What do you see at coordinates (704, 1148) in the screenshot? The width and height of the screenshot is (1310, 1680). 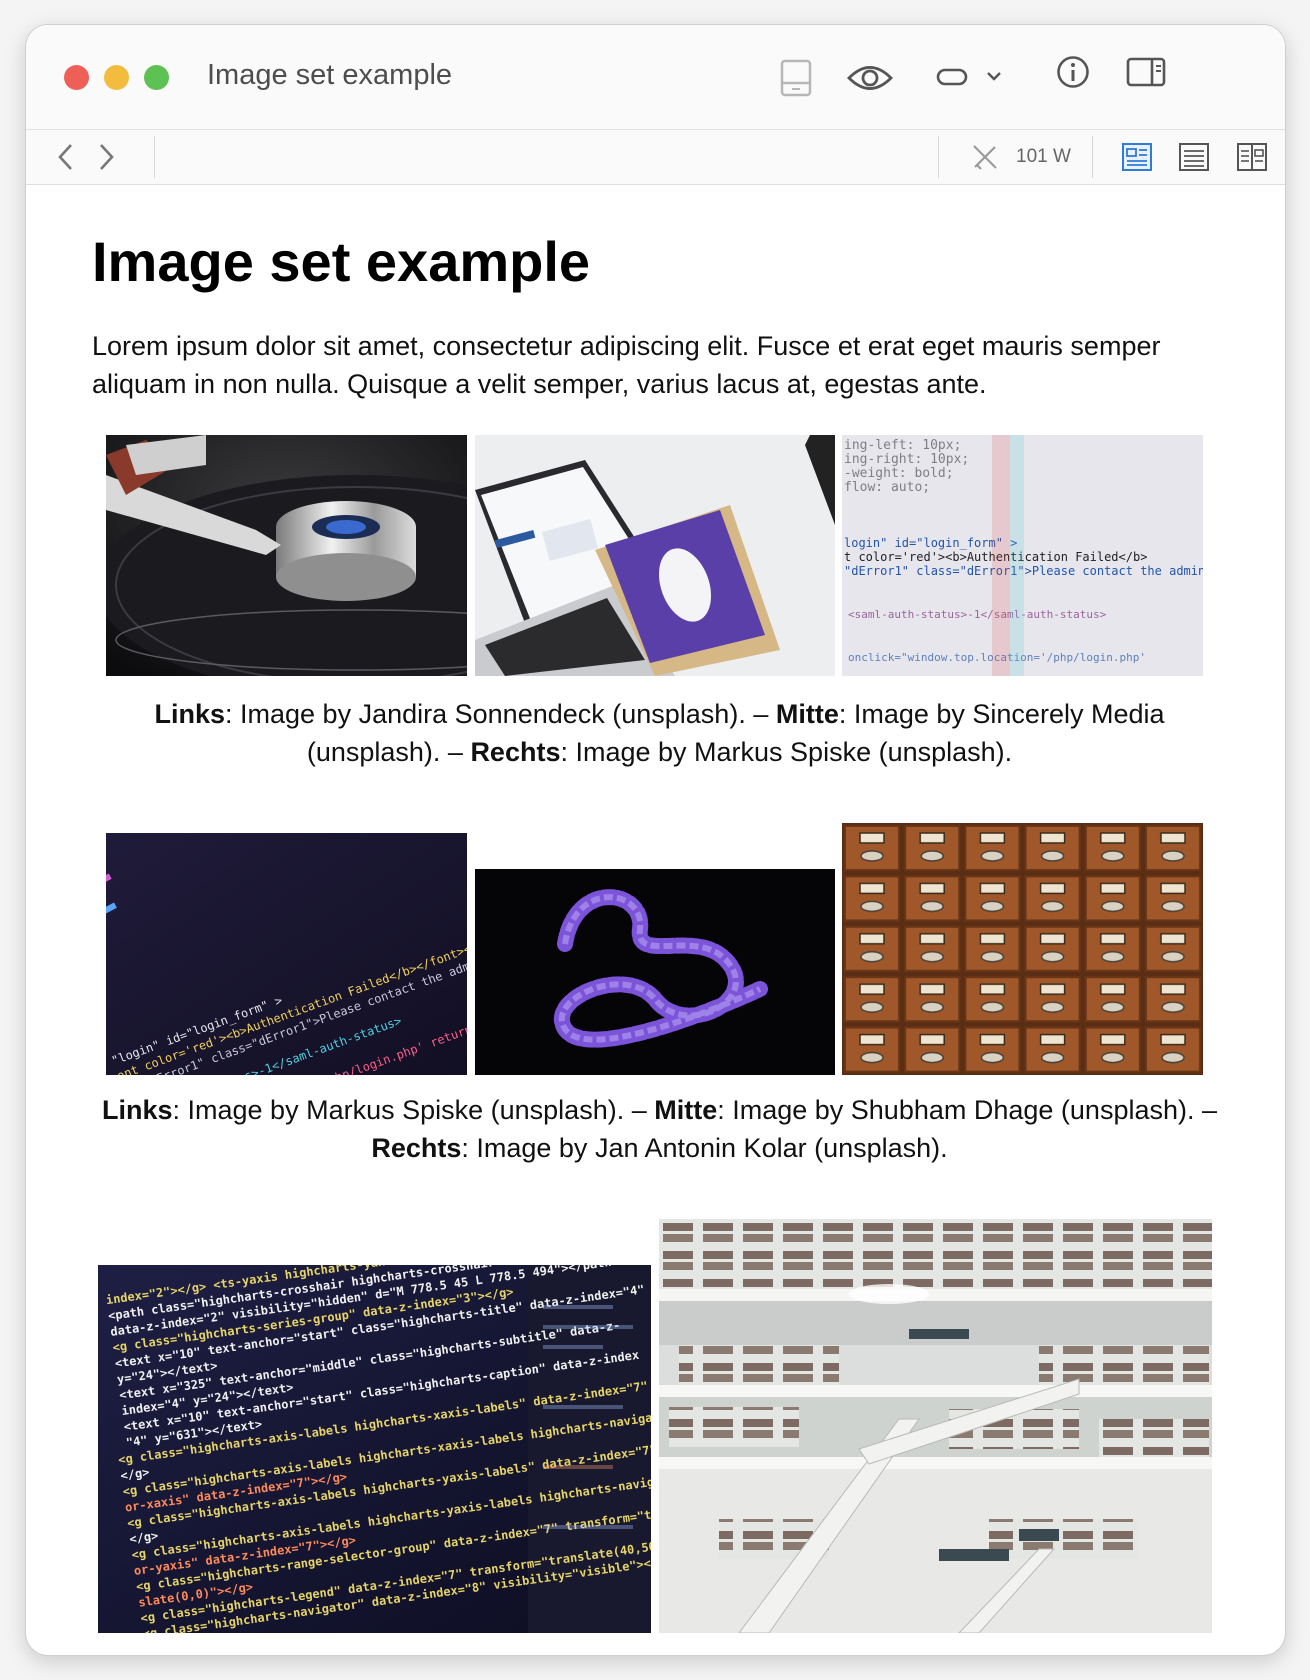 I see `caption-right-text: : Image by Jan Antonin Kolar (unsplash).` at bounding box center [704, 1148].